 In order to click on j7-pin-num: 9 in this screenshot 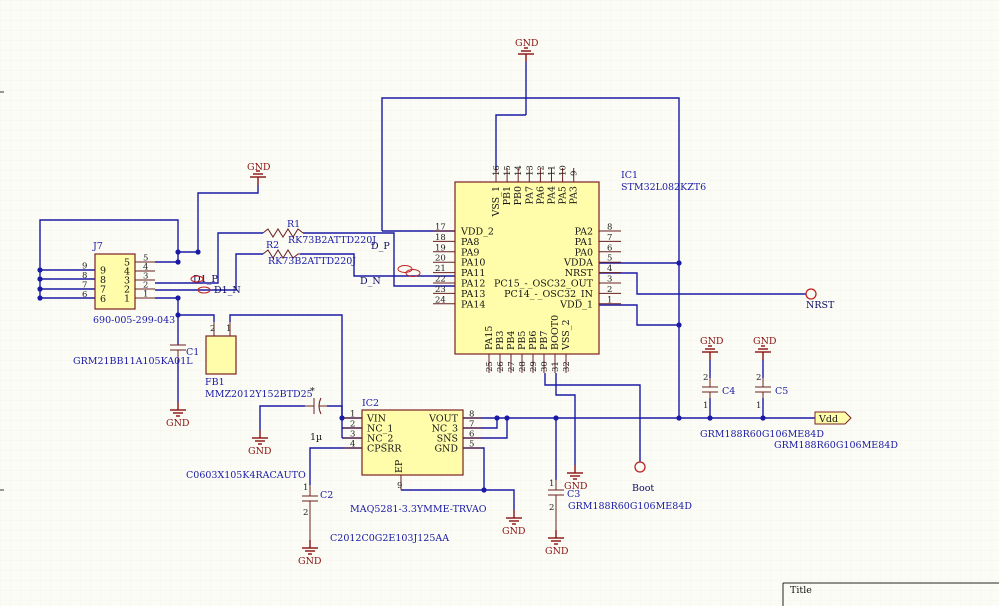, I will do `click(84, 267)`.